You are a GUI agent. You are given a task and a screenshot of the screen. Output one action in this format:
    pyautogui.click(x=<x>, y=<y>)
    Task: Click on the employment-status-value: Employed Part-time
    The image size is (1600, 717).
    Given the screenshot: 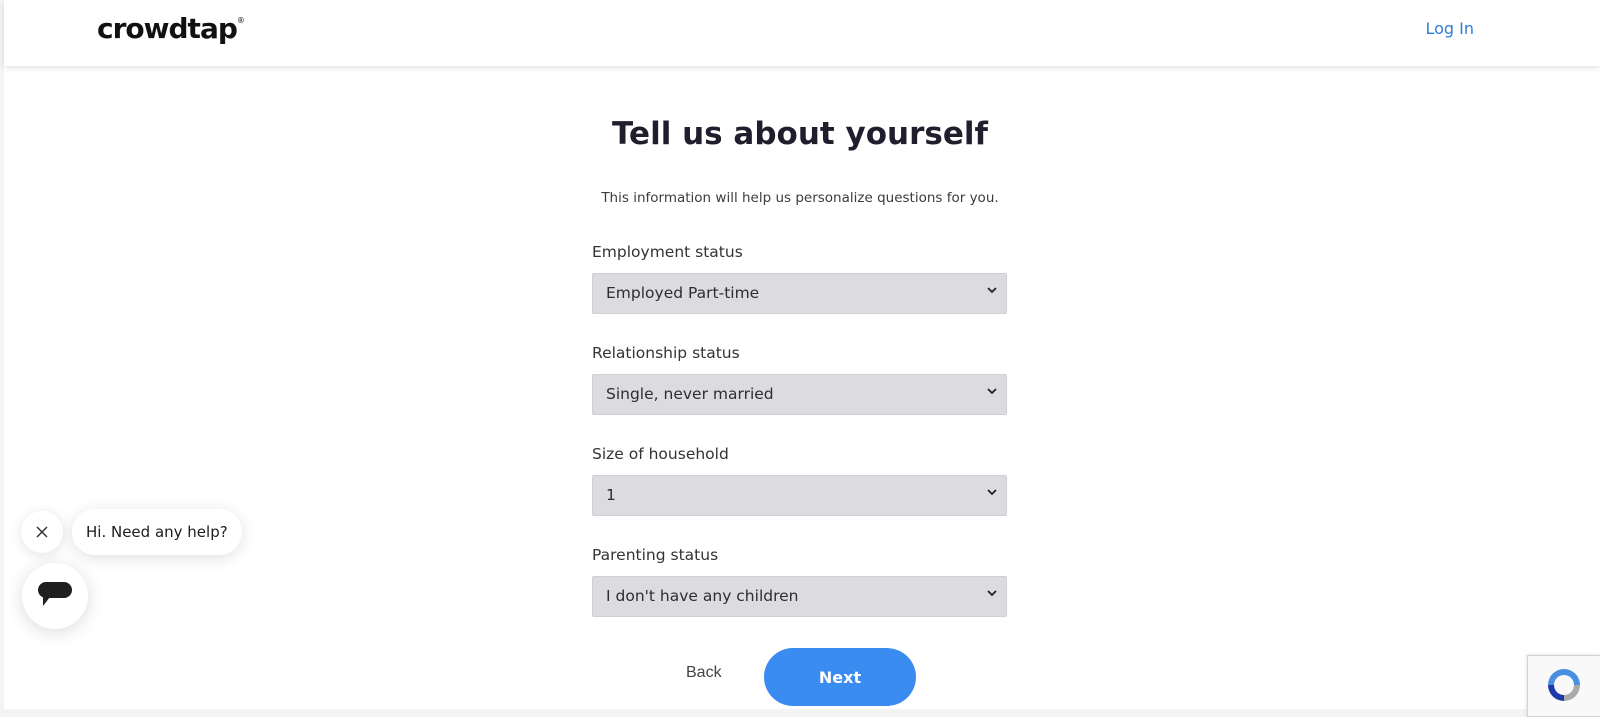 What is the action you would take?
    pyautogui.click(x=683, y=293)
    